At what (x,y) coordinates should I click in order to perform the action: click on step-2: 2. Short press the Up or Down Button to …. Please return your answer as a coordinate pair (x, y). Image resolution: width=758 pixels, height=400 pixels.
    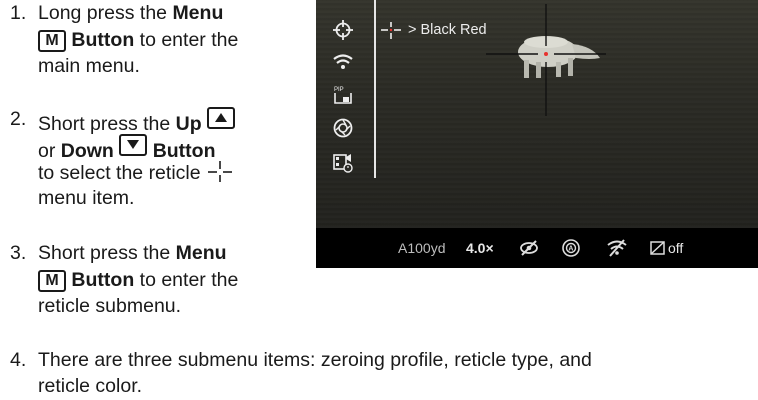
    Looking at the image, I should click on (160, 162).